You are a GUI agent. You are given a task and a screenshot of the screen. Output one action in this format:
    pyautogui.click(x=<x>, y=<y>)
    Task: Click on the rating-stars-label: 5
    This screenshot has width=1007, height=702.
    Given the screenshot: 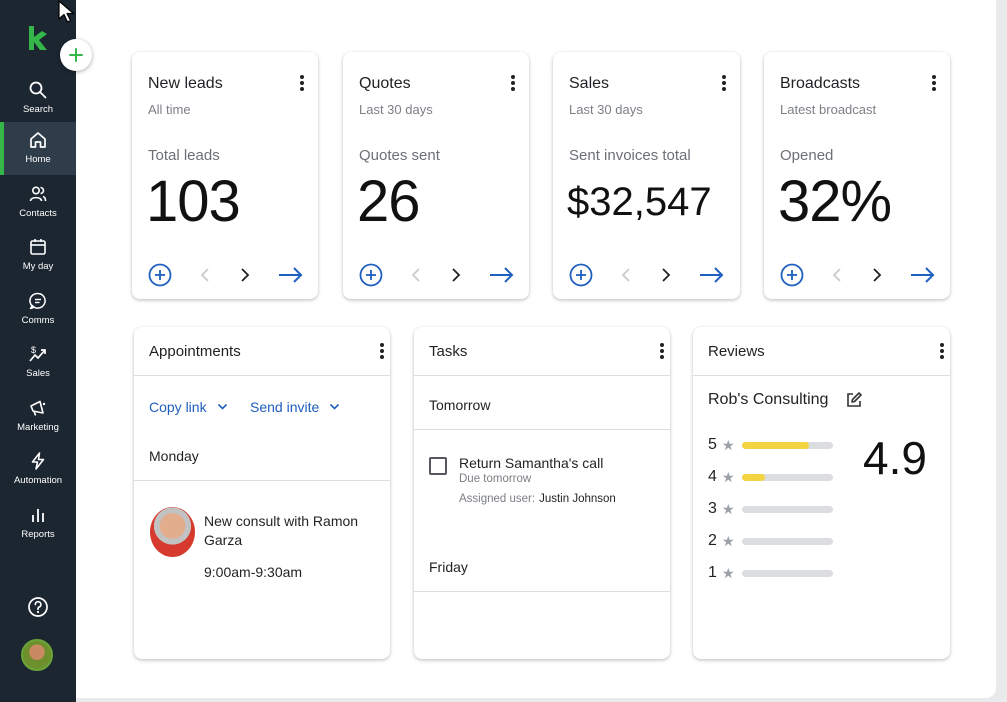 What is the action you would take?
    pyautogui.click(x=712, y=444)
    